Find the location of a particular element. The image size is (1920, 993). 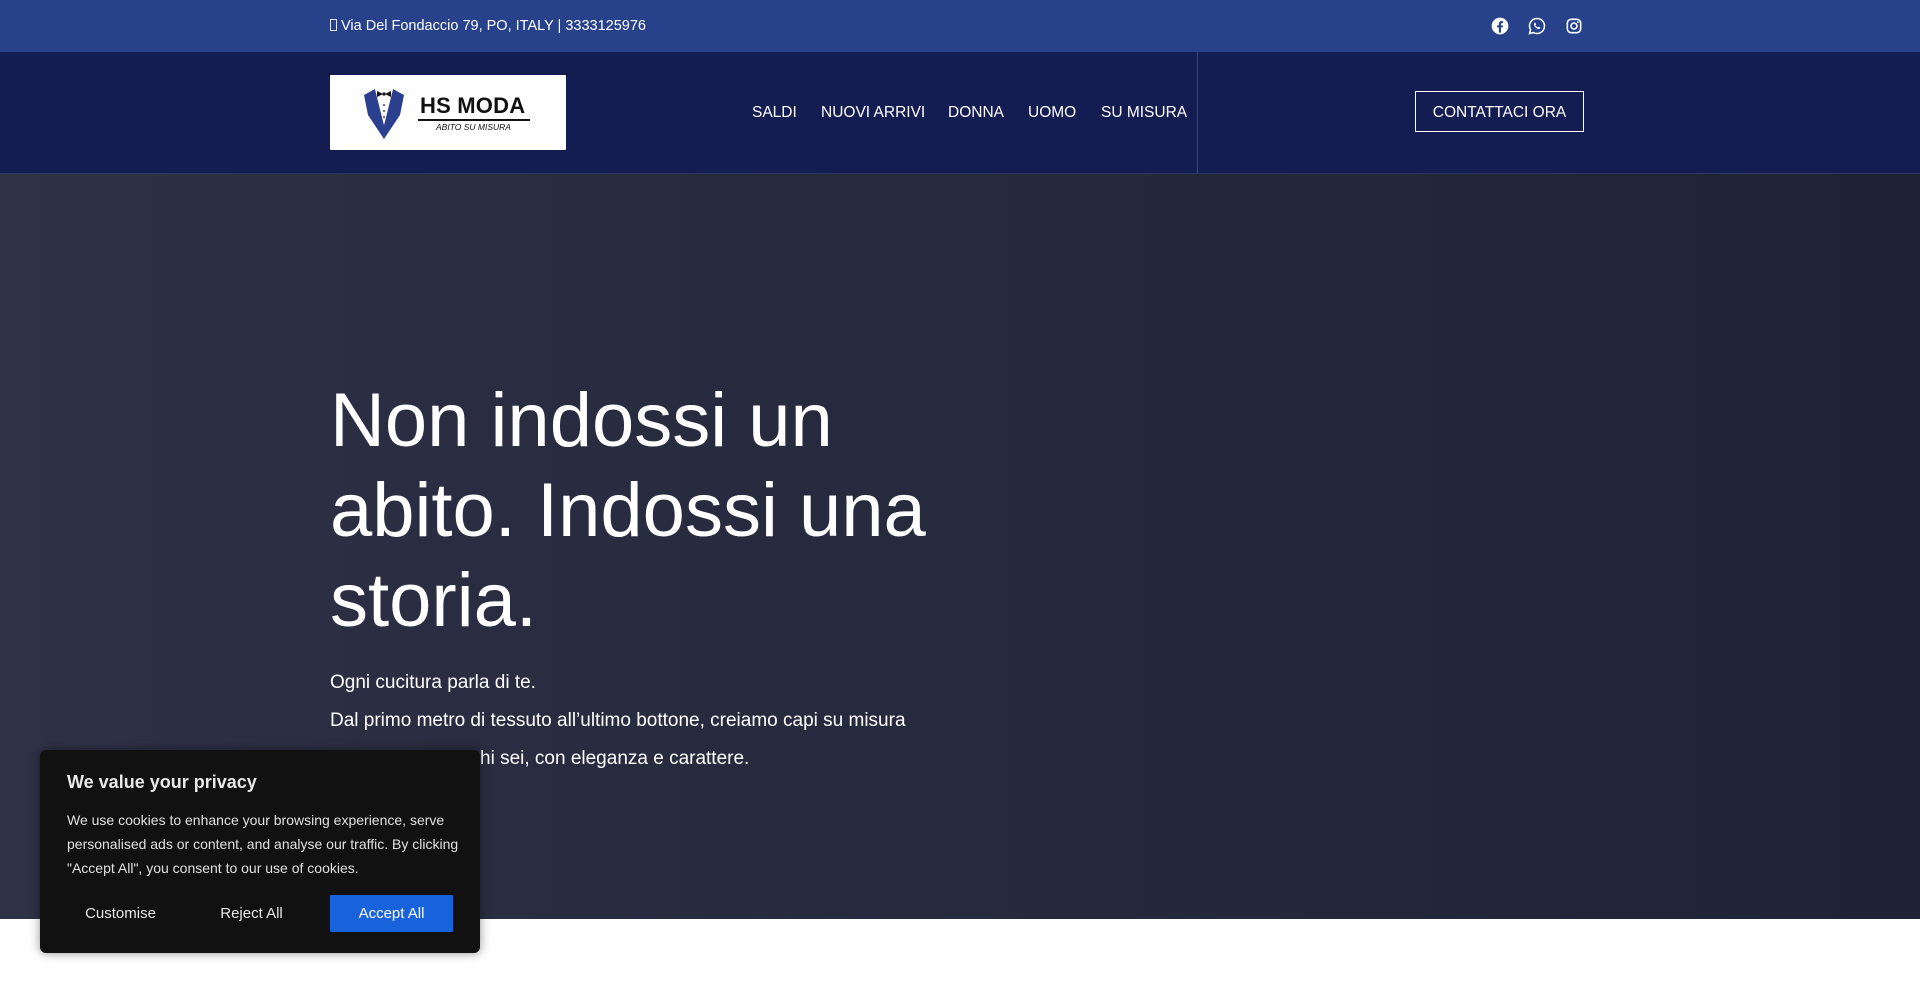

logo-divider is located at coordinates (474, 120).